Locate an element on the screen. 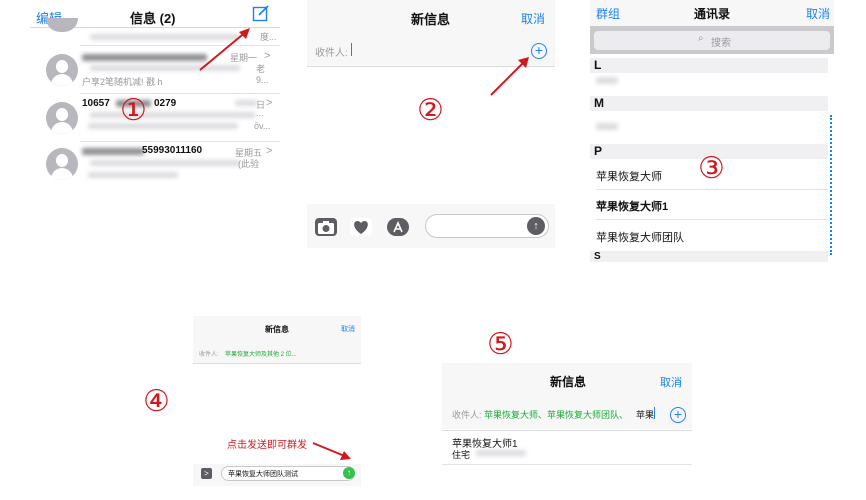  search-placeholder: 搜索 is located at coordinates (721, 43).